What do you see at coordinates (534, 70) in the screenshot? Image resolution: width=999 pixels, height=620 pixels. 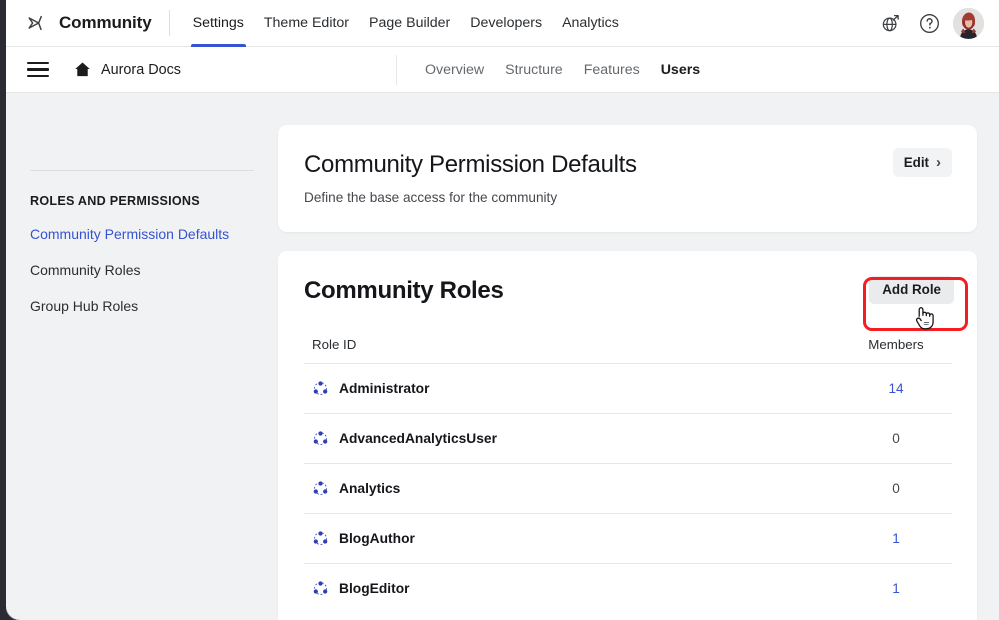 I see `tab-structure: Structure` at bounding box center [534, 70].